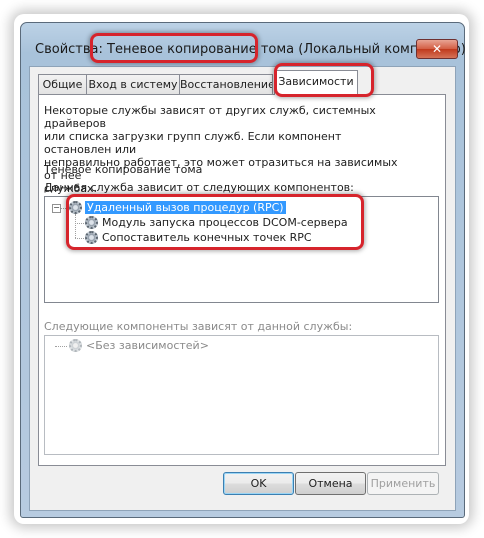 This screenshot has width=484, height=538. I want to click on apply-button-label: Применить, so click(403, 483).